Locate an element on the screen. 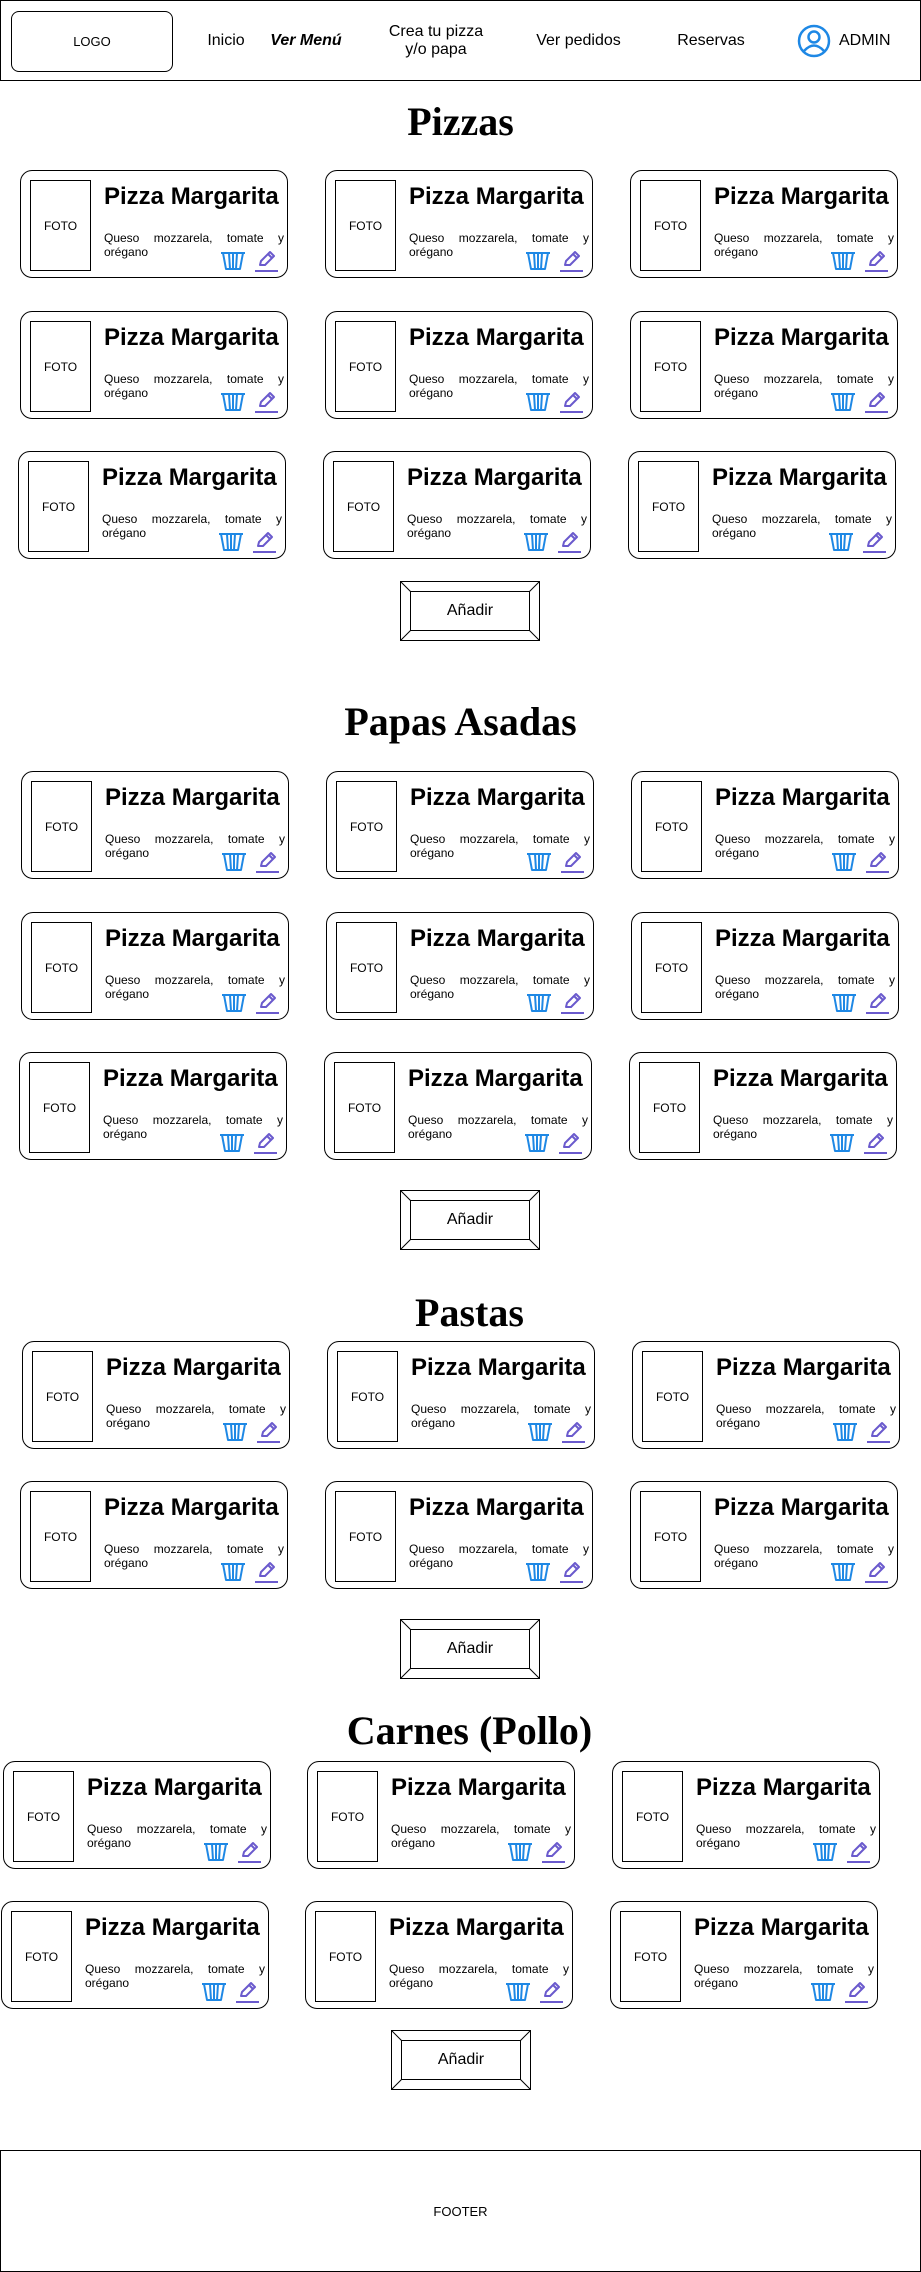  nav-reservas: Reservas is located at coordinates (711, 40).